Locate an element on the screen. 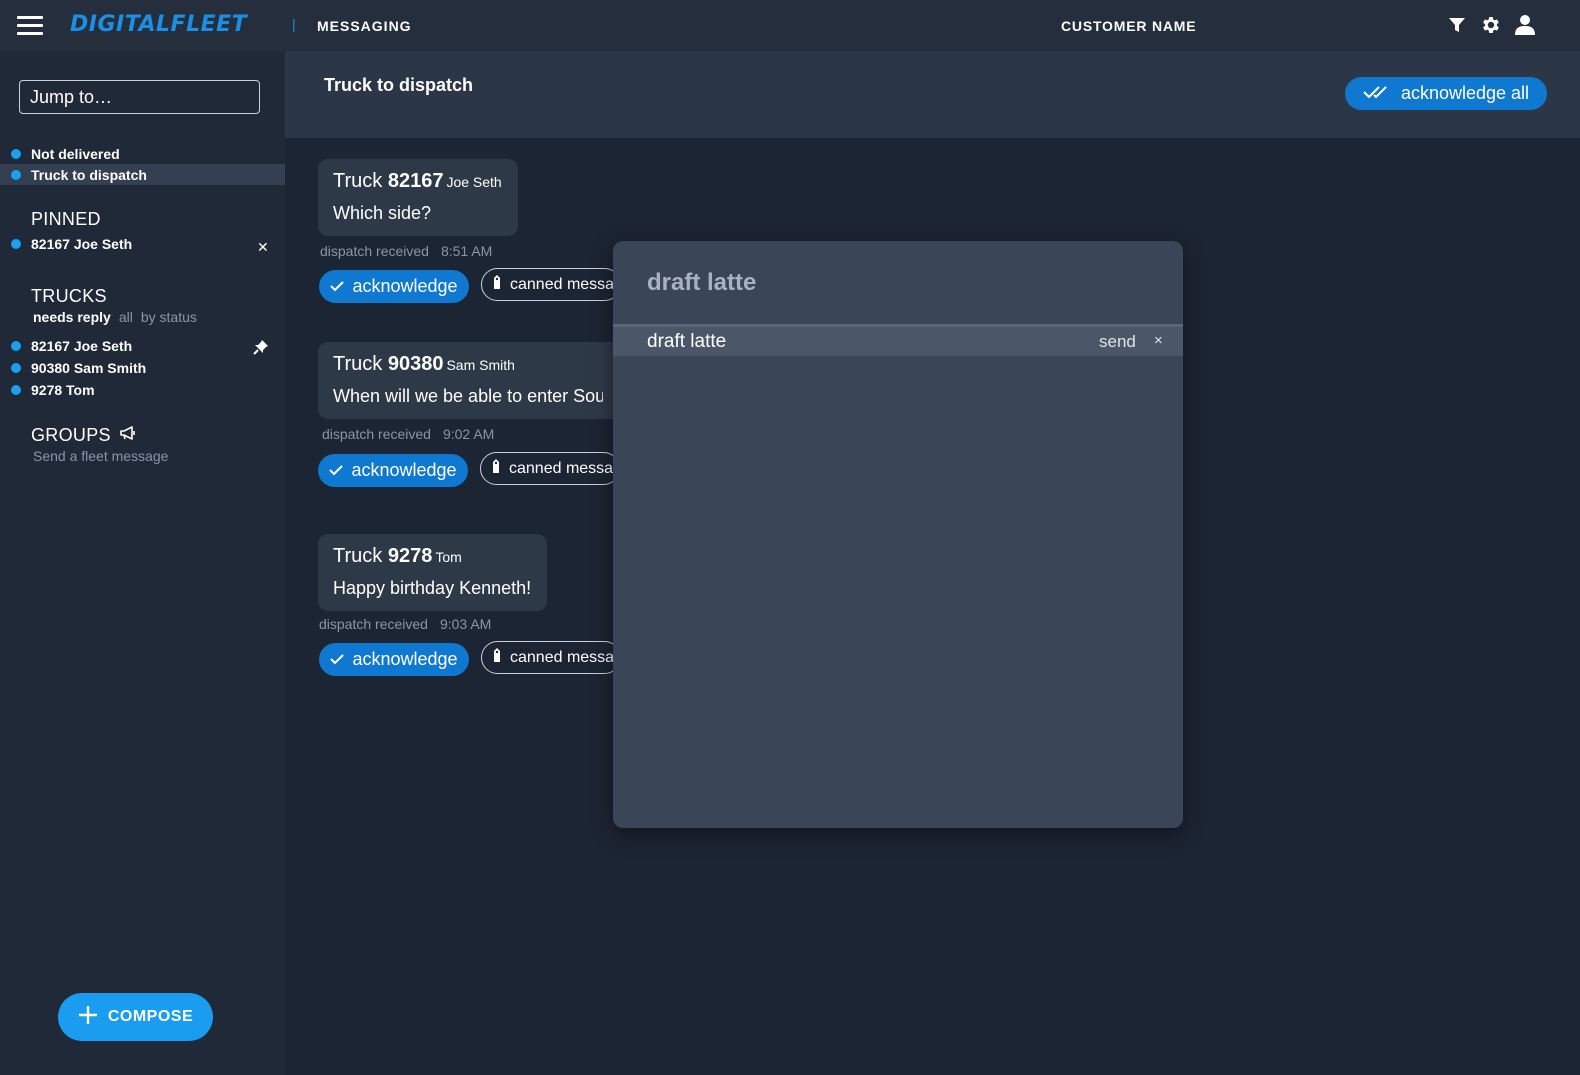  acknowledge-all-button: acknowledge all is located at coordinates (1446, 93).